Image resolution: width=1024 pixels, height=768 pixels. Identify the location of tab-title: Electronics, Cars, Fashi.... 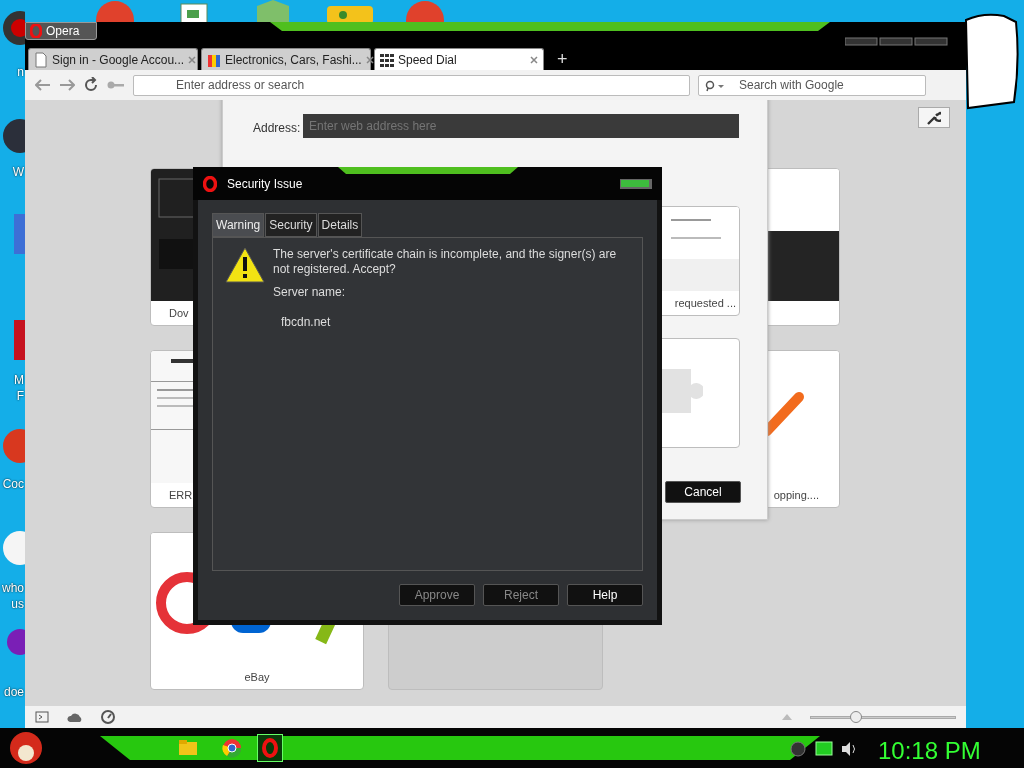
(293, 60).